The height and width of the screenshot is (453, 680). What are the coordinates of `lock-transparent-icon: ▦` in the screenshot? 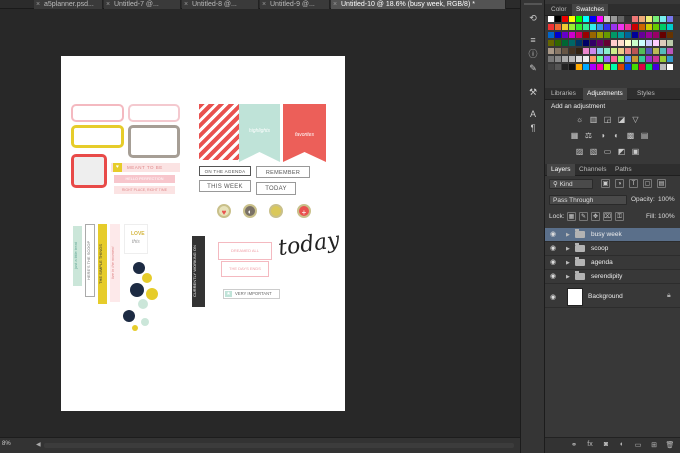 It's located at (571, 216).